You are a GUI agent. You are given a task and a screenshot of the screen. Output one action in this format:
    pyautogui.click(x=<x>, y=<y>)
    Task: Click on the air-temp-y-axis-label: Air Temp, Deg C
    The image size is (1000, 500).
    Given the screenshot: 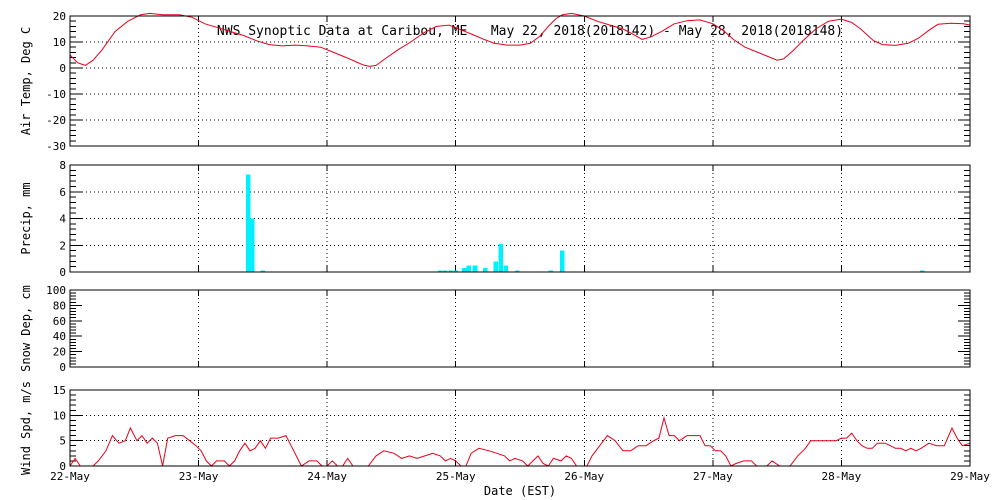 What is the action you would take?
    pyautogui.click(x=26, y=81)
    